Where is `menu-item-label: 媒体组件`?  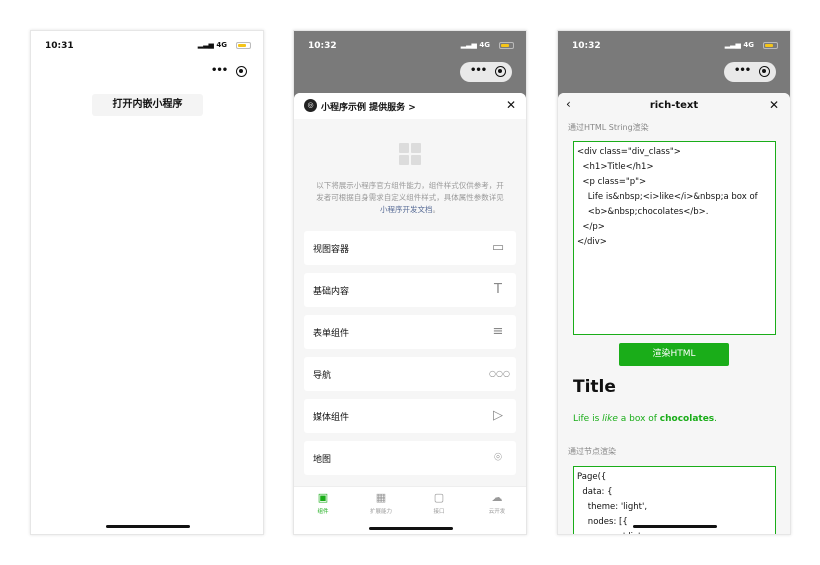
menu-item-label: 媒体组件 is located at coordinates (331, 418).